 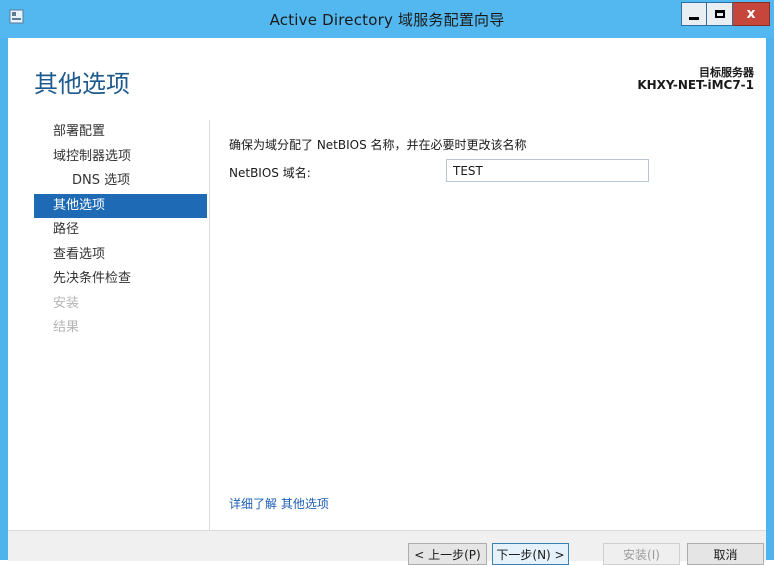 I want to click on next-button: 下一步(N) >, so click(x=530, y=554).